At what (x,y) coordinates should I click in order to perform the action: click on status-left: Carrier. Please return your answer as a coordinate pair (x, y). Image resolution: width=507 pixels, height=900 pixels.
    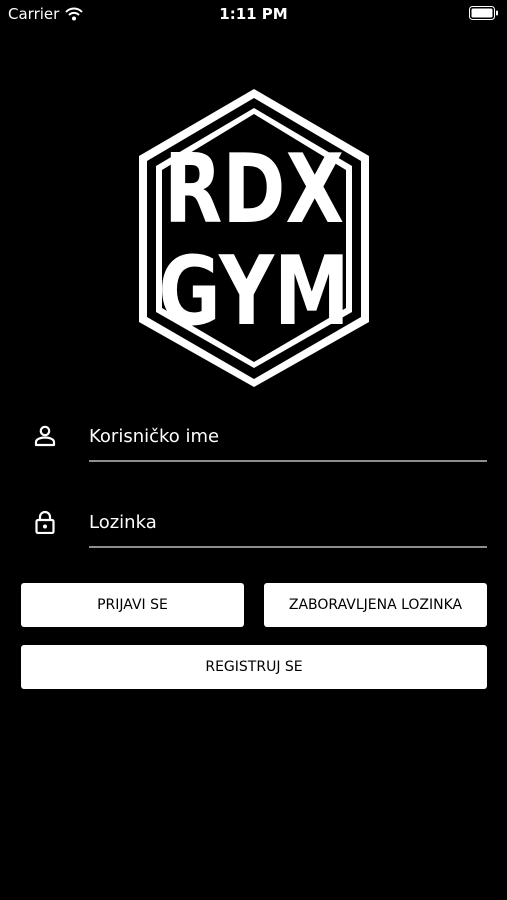
    Looking at the image, I should click on (46, 14).